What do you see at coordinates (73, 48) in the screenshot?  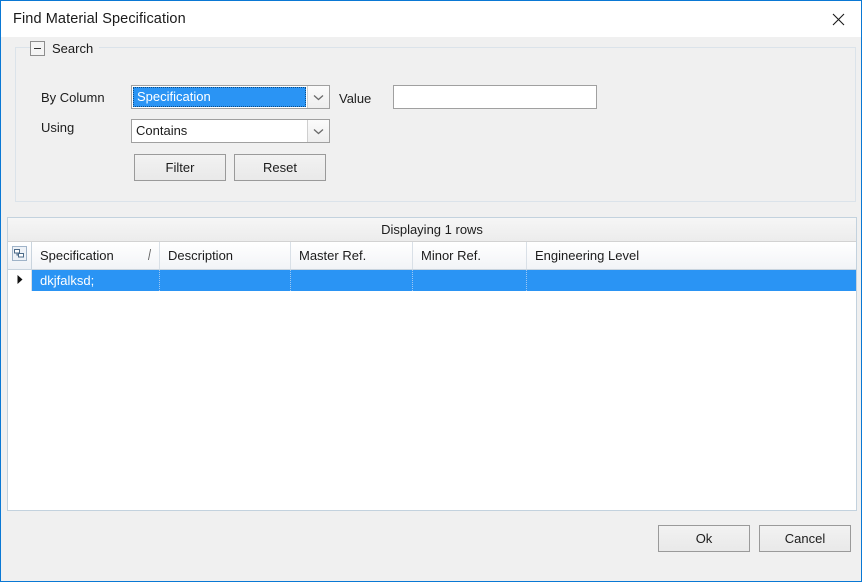 I see `search-group-title: Search` at bounding box center [73, 48].